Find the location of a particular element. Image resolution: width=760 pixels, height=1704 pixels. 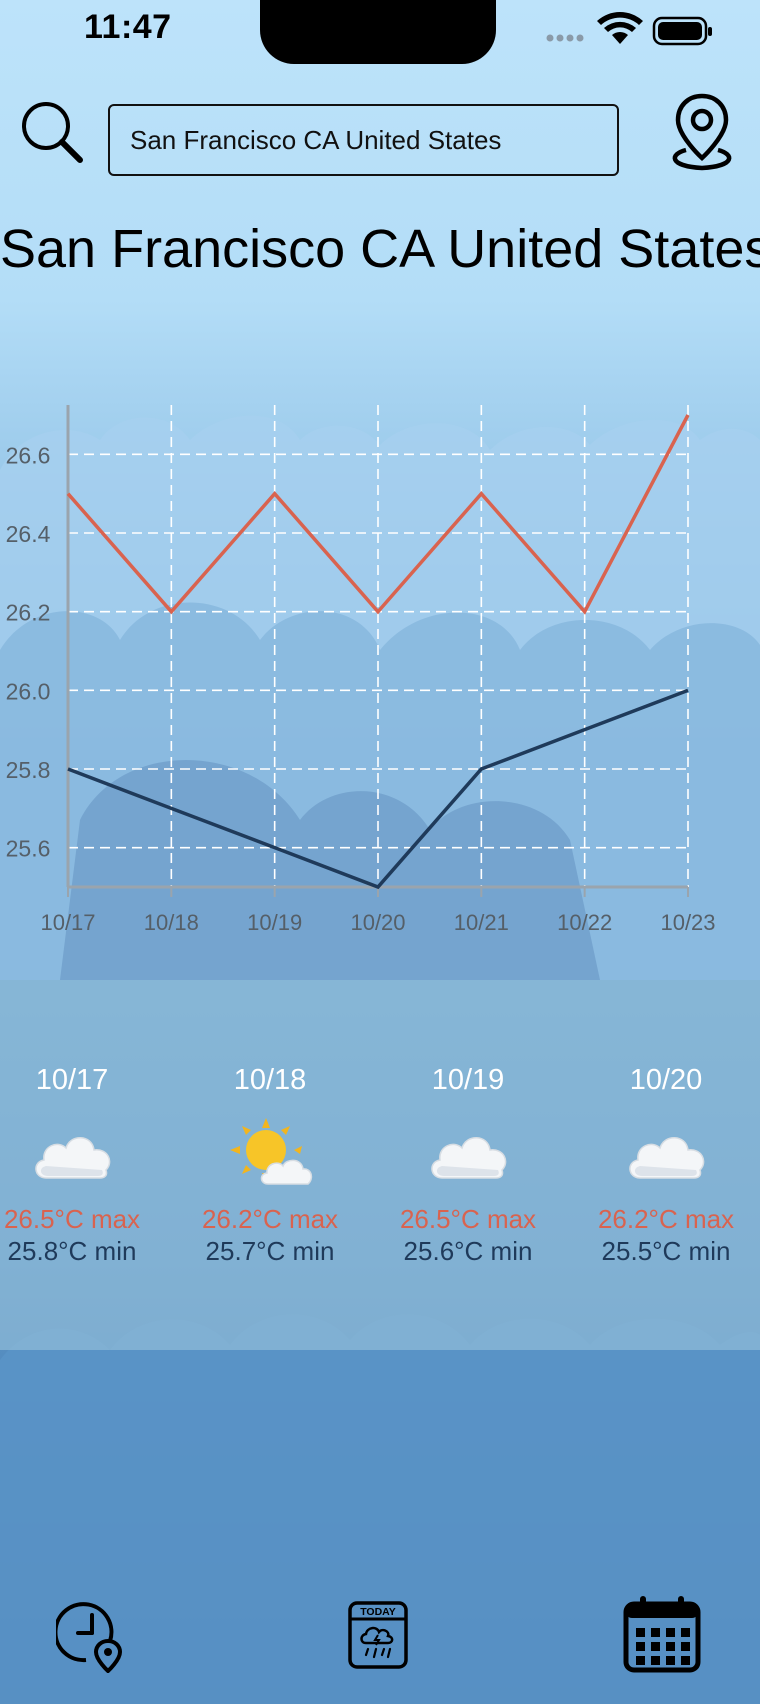

forecast-date: 10/19 is located at coordinates (468, 1080).